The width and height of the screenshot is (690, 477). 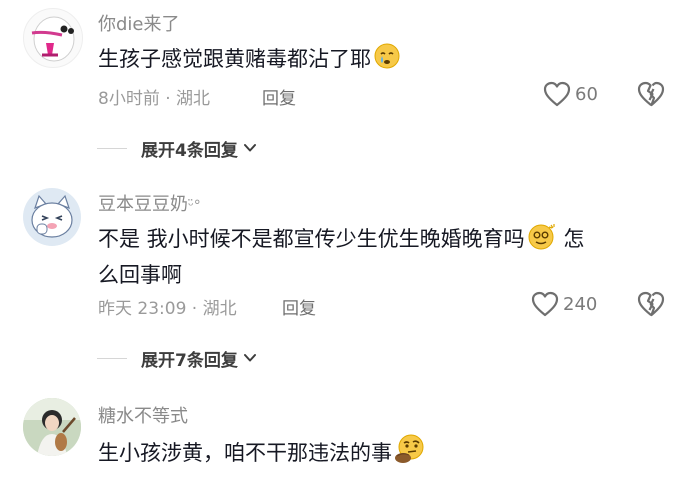 I want to click on expand-replies-button: 展开4条回复, so click(x=177, y=148).